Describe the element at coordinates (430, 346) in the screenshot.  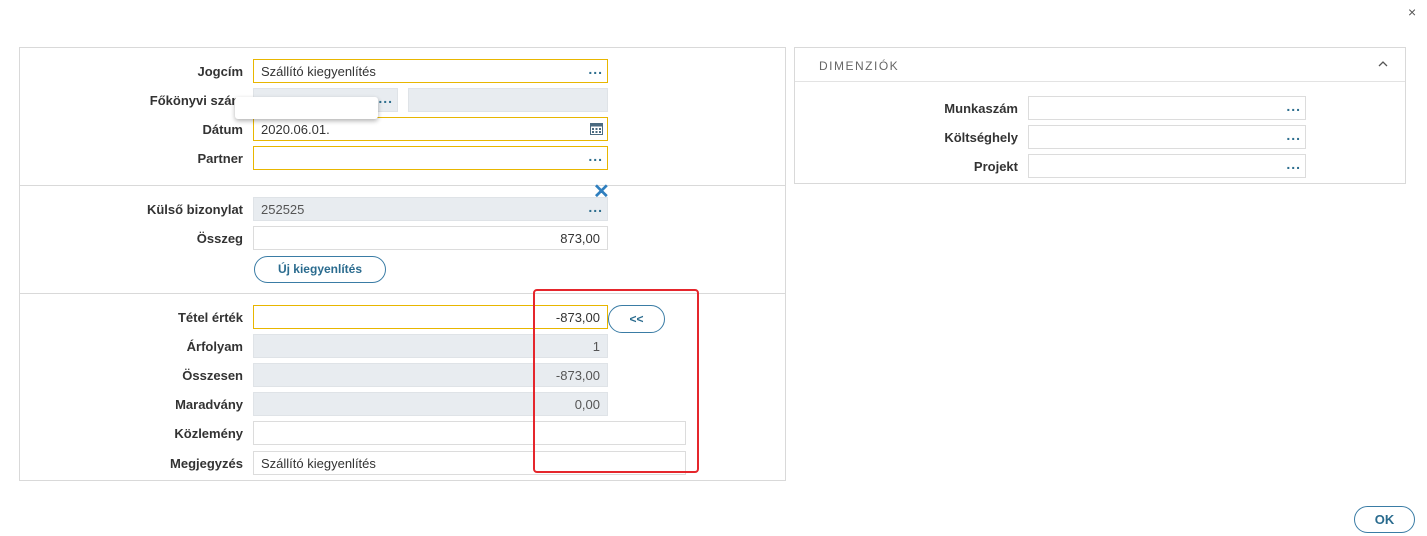
I see `arfolyam-field: 1` at that location.